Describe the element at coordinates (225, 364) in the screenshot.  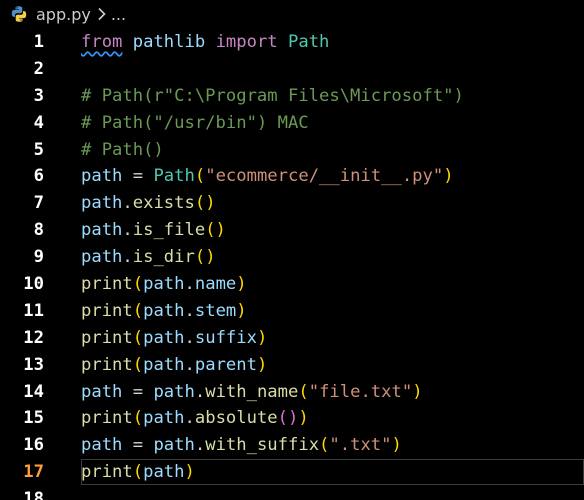
I see `code-token: parent` at that location.